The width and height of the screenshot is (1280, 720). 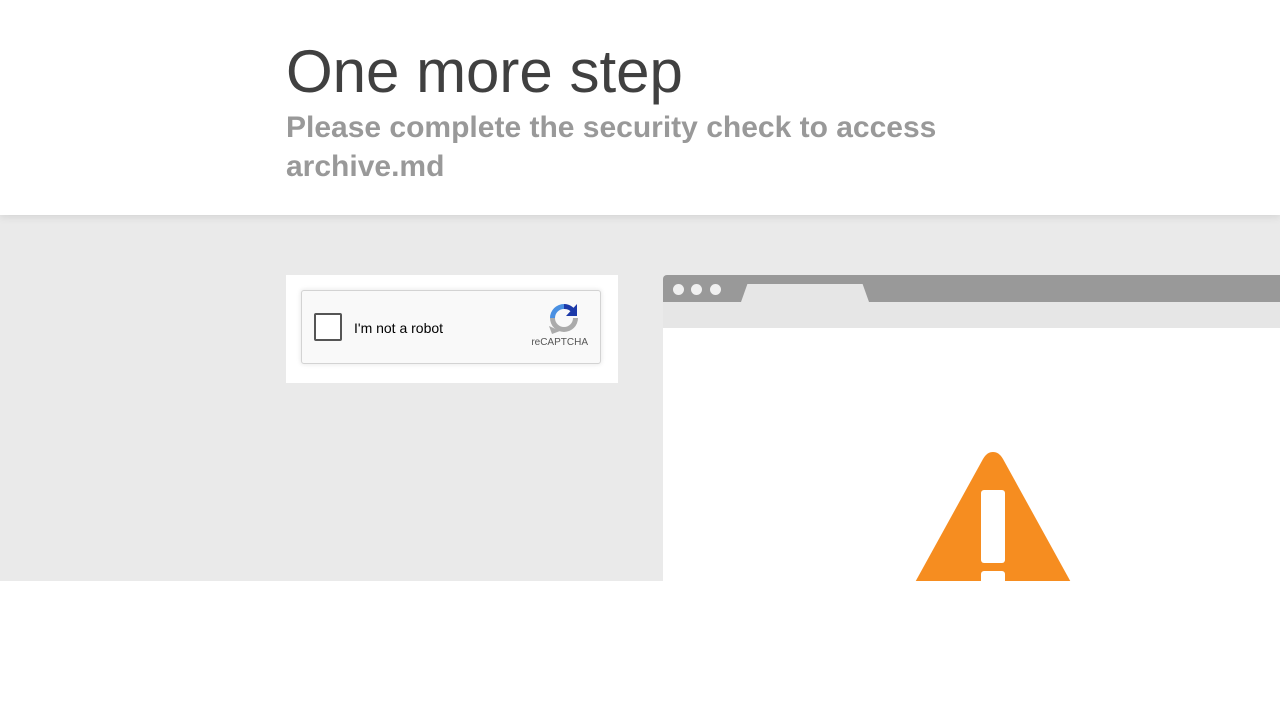 What do you see at coordinates (993, 516) in the screenshot?
I see `warning-icon` at bounding box center [993, 516].